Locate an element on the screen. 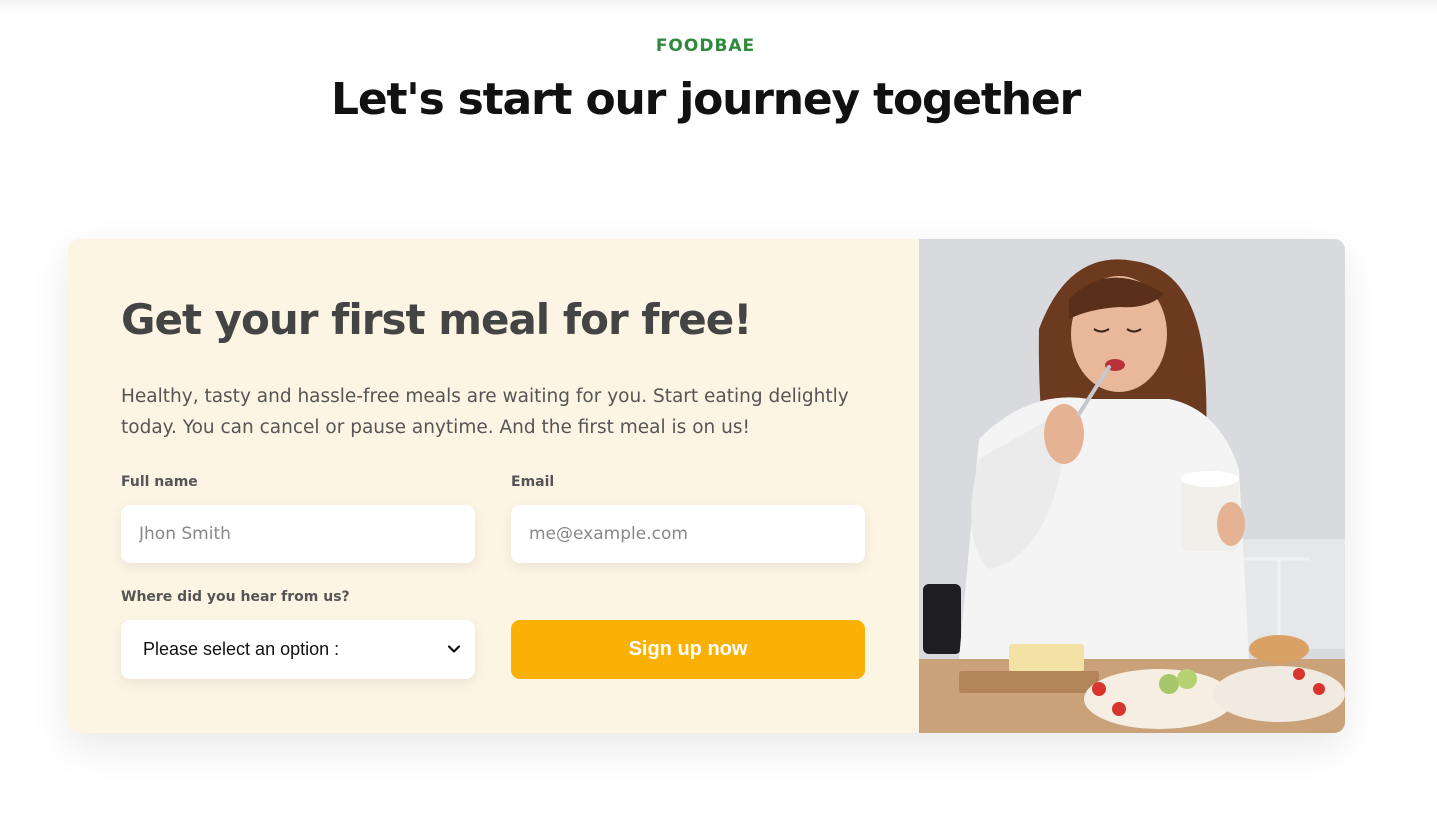 The width and height of the screenshot is (1437, 816). source-label: Where did you hear from us? is located at coordinates (235, 597).